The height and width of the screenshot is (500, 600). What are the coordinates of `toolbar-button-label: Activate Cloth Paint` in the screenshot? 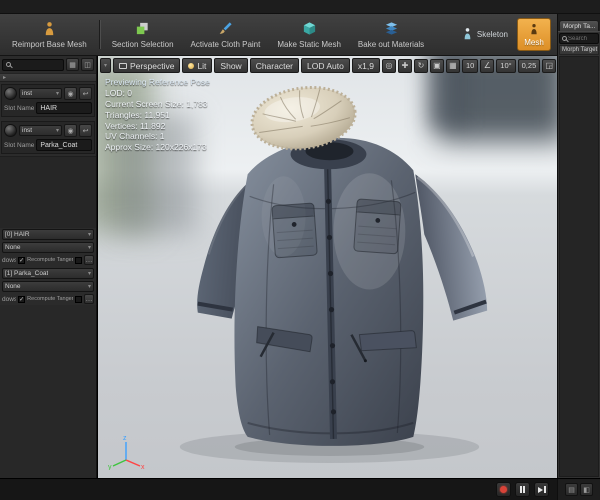 It's located at (225, 44).